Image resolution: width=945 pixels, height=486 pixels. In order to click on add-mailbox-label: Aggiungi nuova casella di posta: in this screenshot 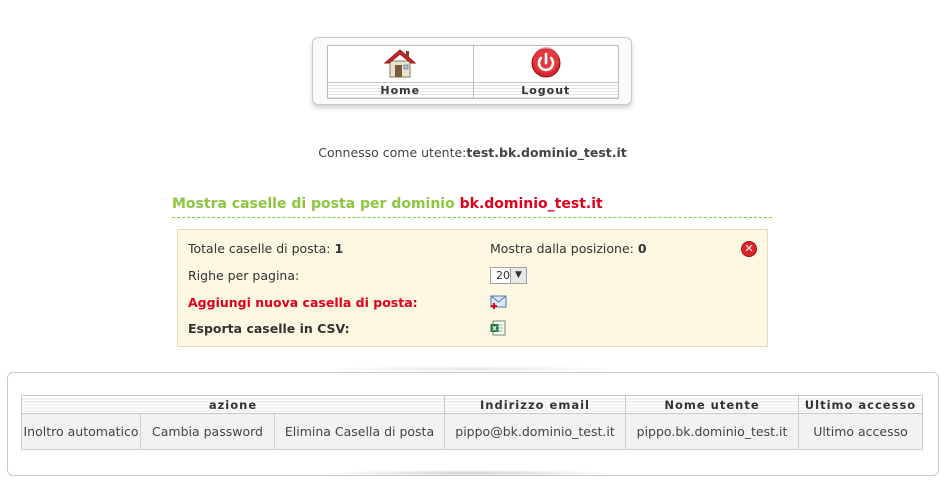, I will do `click(303, 302)`.